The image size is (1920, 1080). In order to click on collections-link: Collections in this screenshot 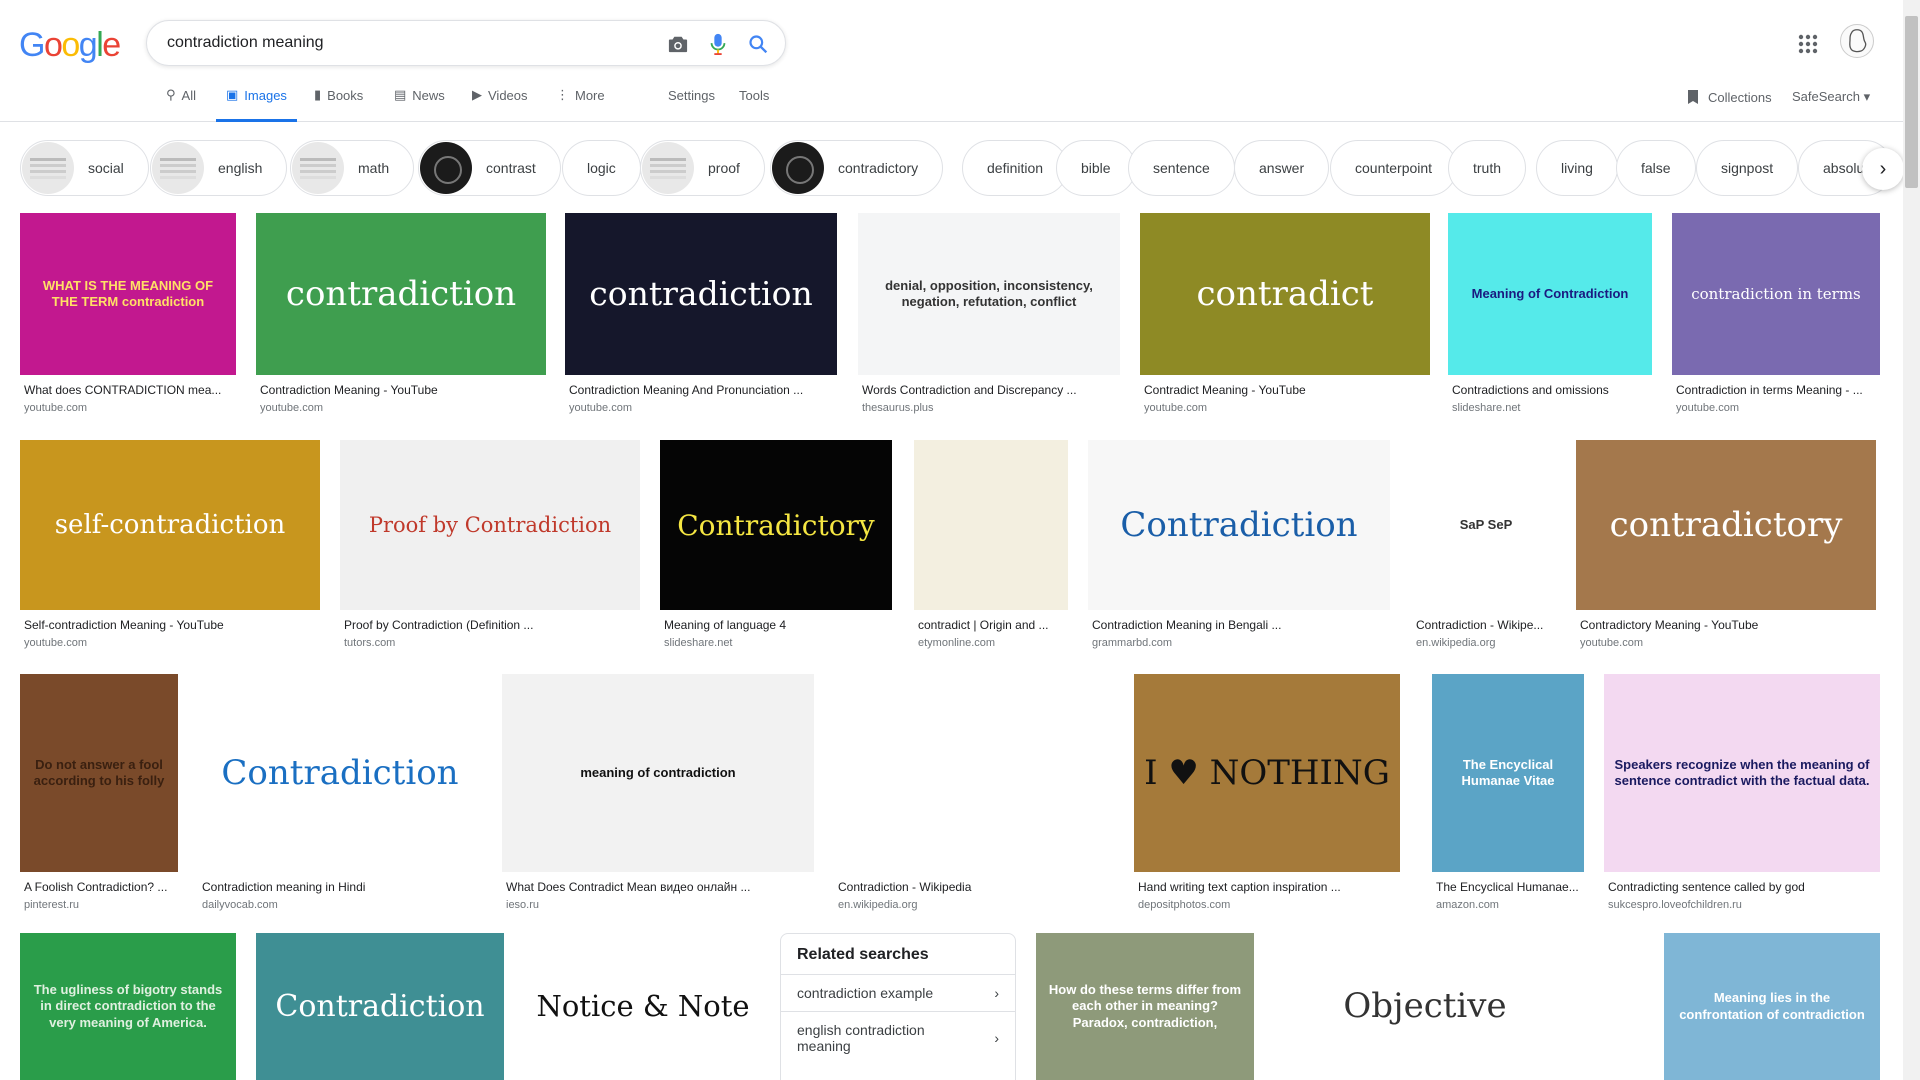, I will do `click(1729, 97)`.